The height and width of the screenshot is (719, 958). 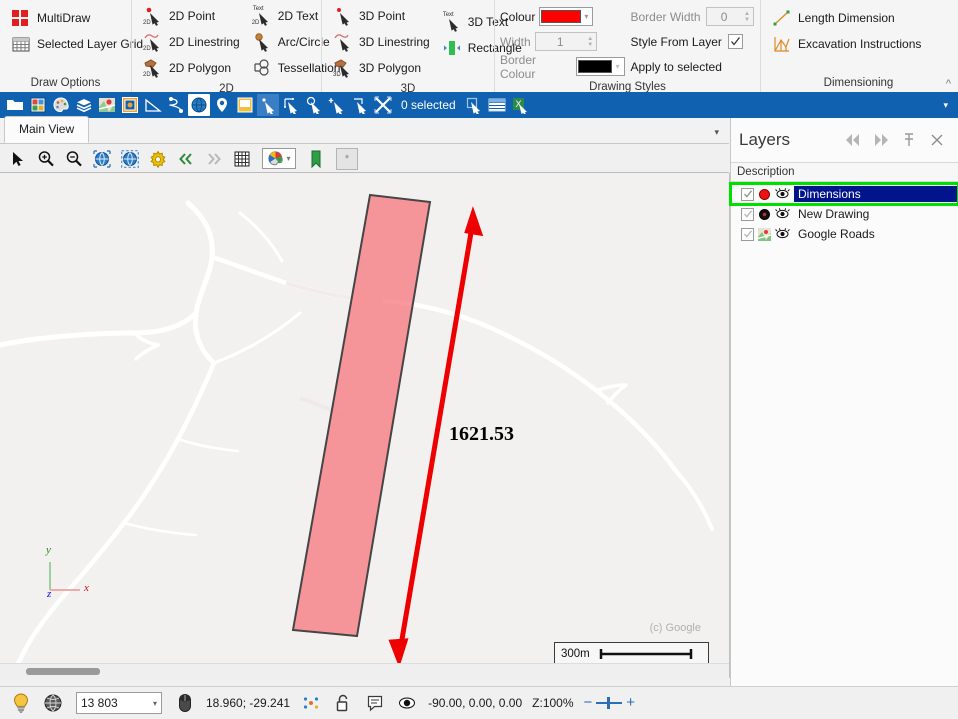 What do you see at coordinates (61, 105) in the screenshot?
I see `palette-icon` at bounding box center [61, 105].